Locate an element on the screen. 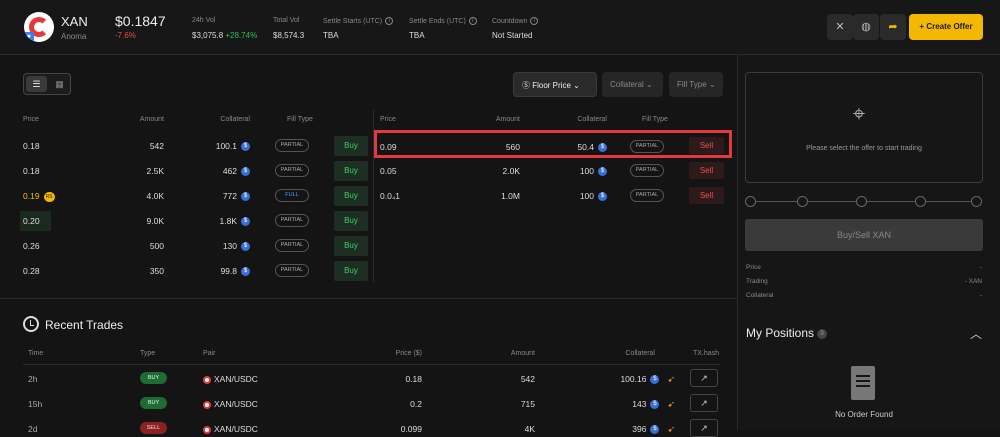  trades-header-type: Type is located at coordinates (148, 353).